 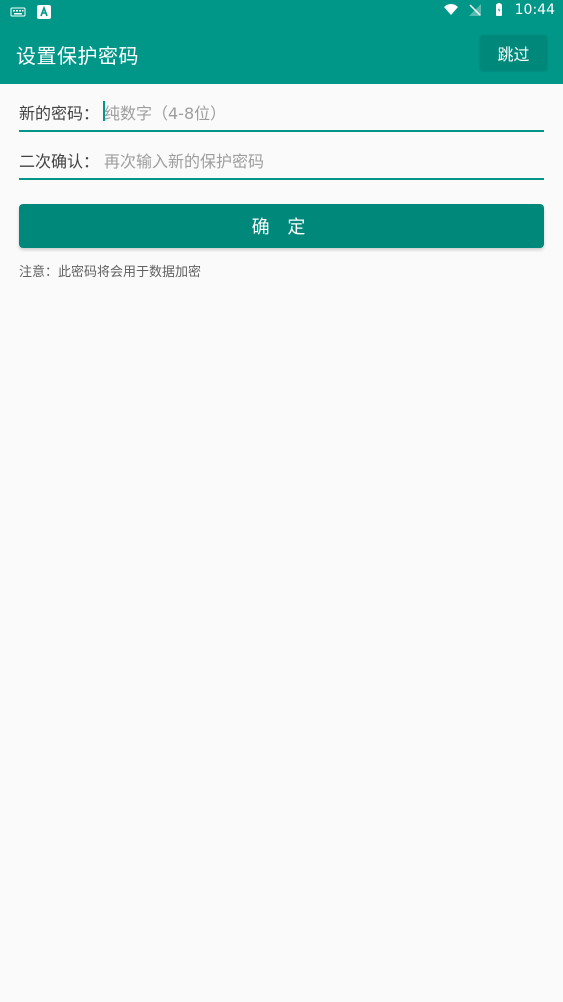 I want to click on battery-icon, so click(x=499, y=10).